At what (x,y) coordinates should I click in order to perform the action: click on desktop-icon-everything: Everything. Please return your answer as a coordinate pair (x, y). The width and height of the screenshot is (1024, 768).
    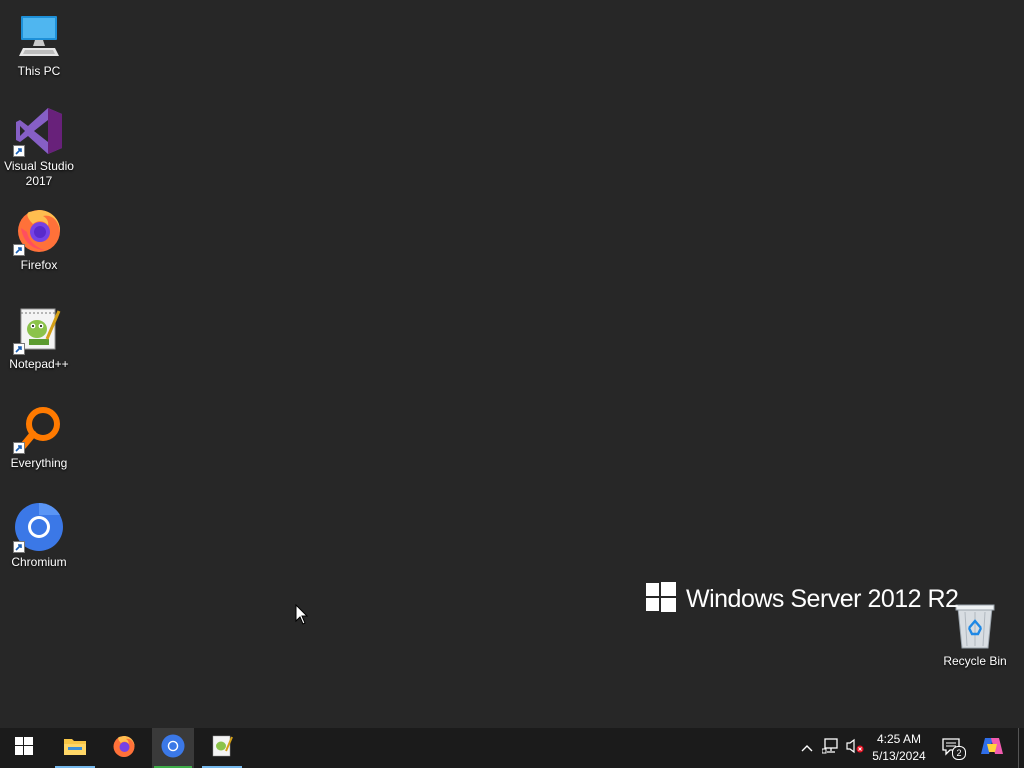
    Looking at the image, I should click on (39, 436).